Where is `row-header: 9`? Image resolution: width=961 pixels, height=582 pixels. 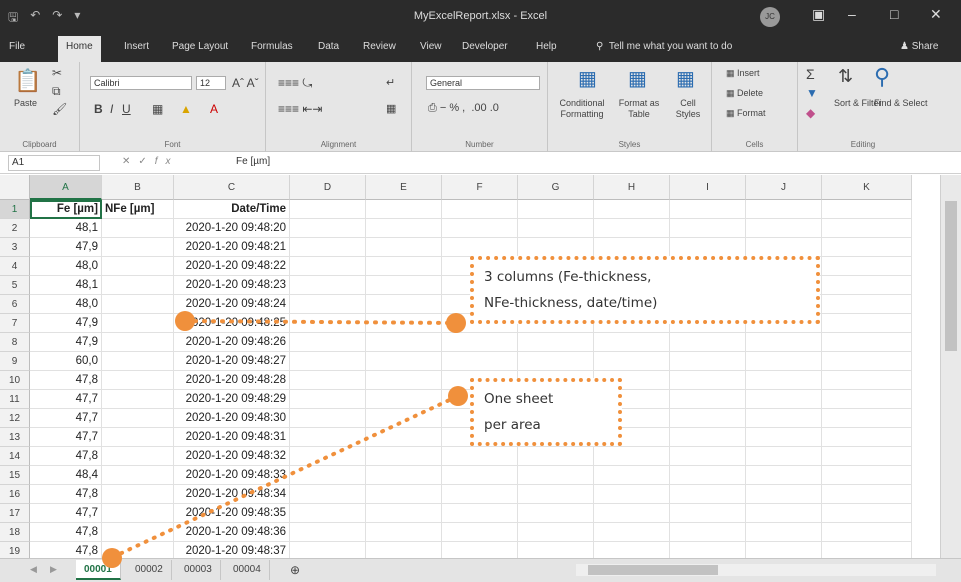
row-header: 9 is located at coordinates (15, 361).